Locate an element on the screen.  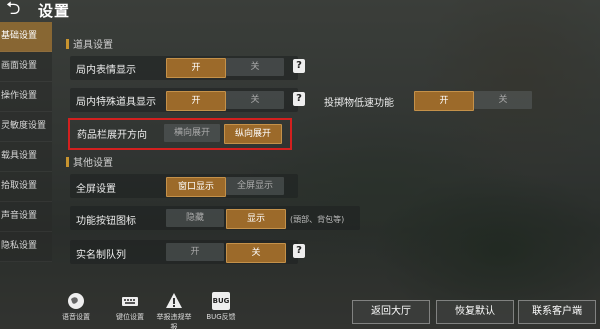
row-label: 局内特殊道具显示 is located at coordinates (116, 102).